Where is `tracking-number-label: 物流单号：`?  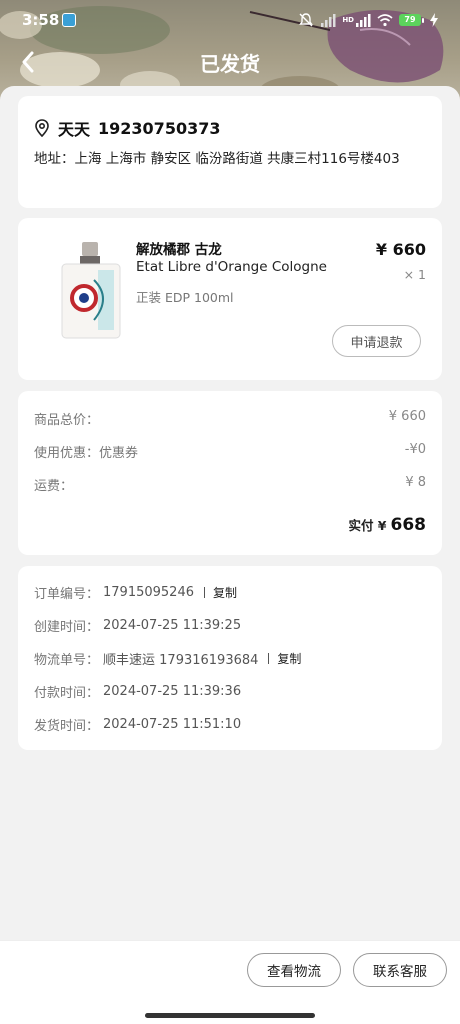 tracking-number-label: 物流单号： is located at coordinates (67, 660).